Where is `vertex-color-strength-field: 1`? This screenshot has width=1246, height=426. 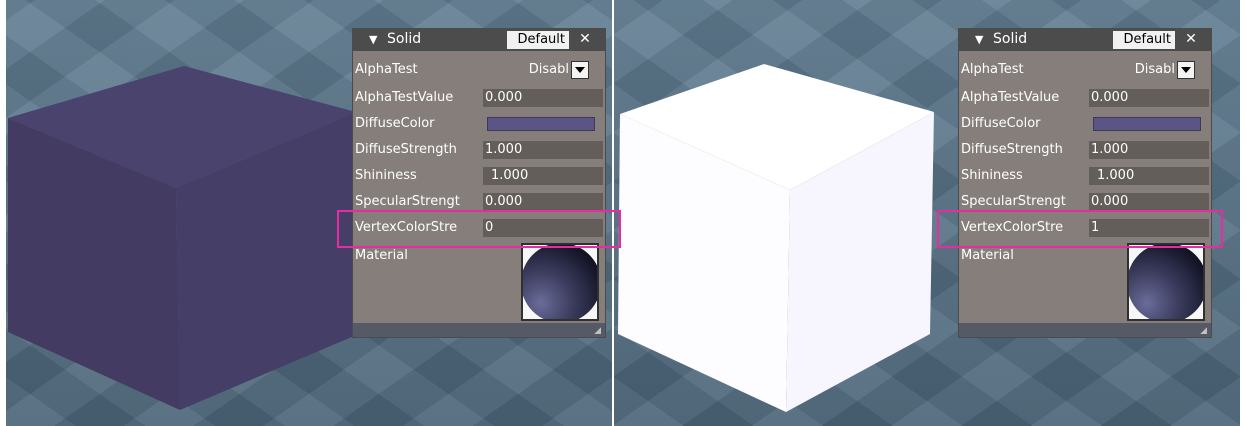 vertex-color-strength-field: 1 is located at coordinates (1149, 228).